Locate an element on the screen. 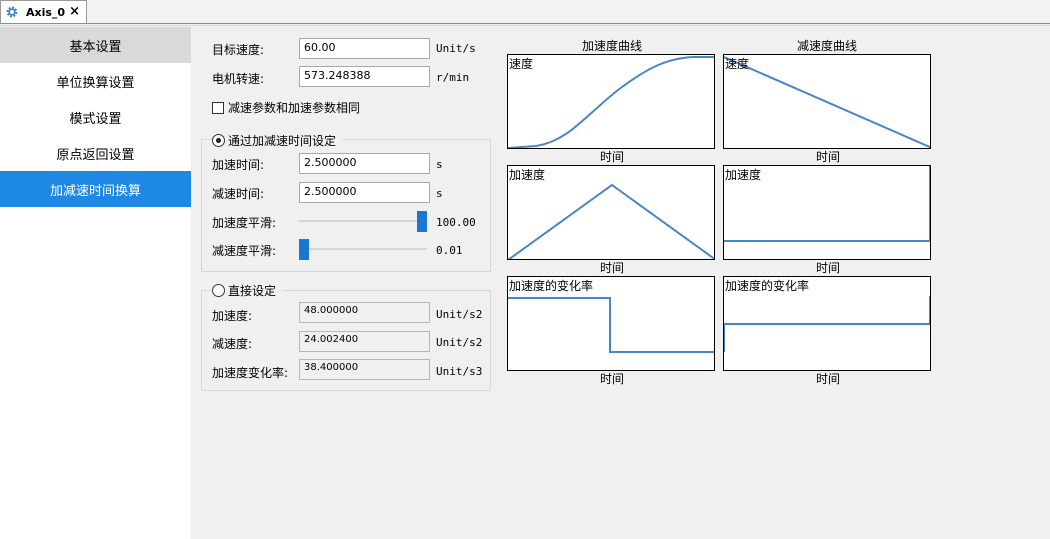  decel-unit: Unit/s2 is located at coordinates (459, 342).